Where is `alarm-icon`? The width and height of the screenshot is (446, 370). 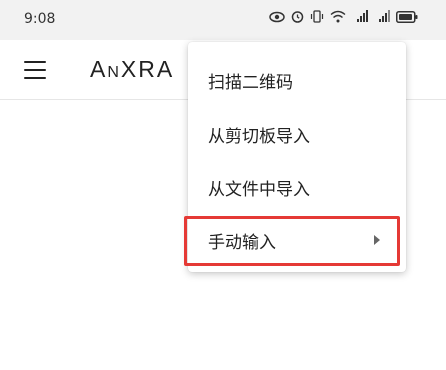 alarm-icon is located at coordinates (297, 17).